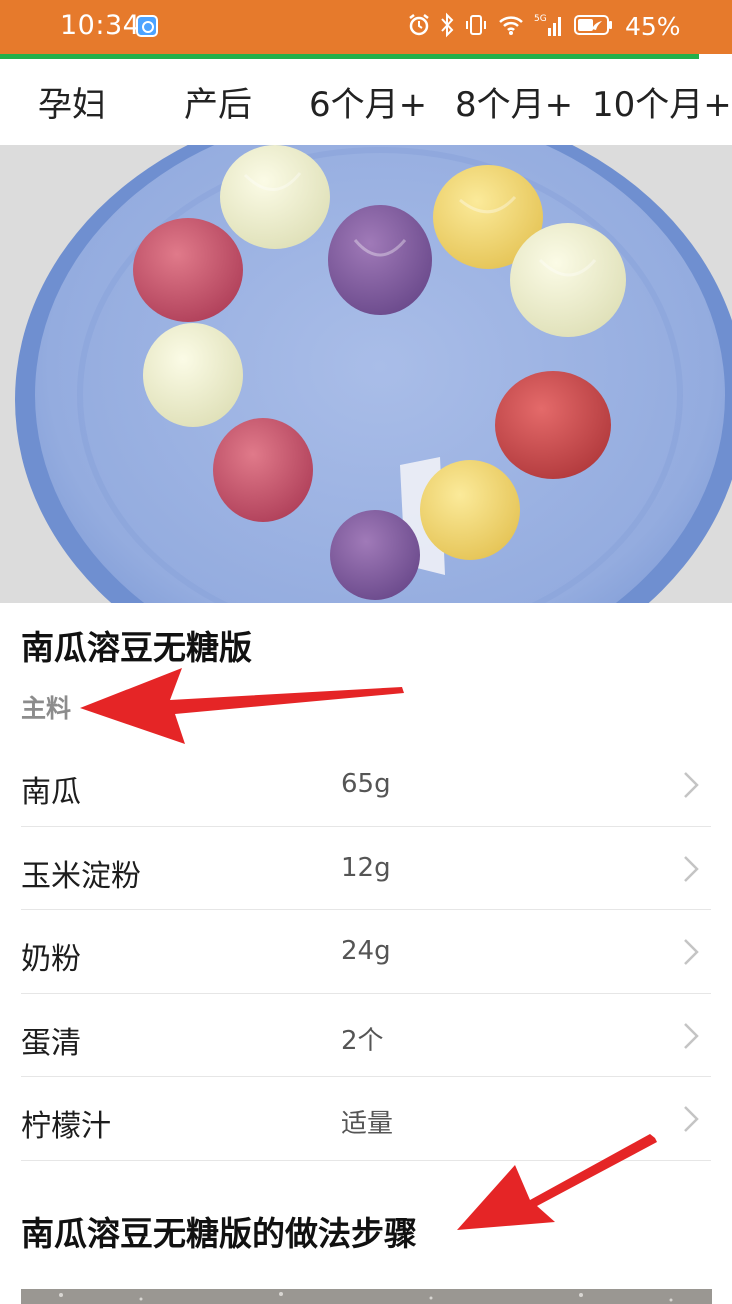 The height and width of the screenshot is (1304, 732). Describe the element at coordinates (147, 26) in the screenshot. I see `search-app-icon` at that location.